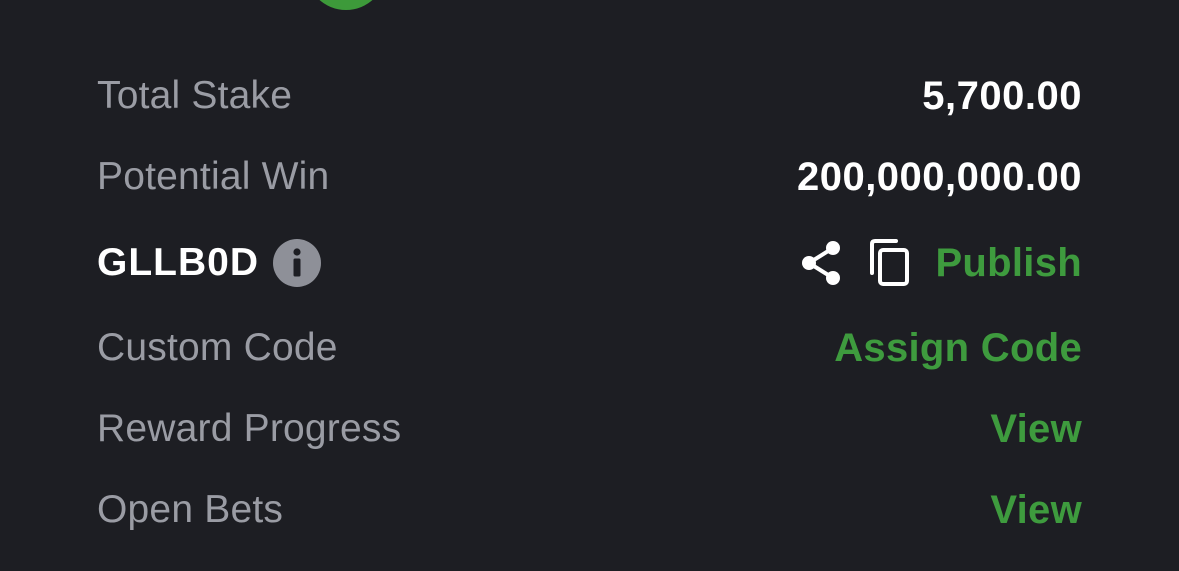 The height and width of the screenshot is (571, 1179). What do you see at coordinates (249, 428) in the screenshot?
I see `reward-progress-label: Reward Progress` at bounding box center [249, 428].